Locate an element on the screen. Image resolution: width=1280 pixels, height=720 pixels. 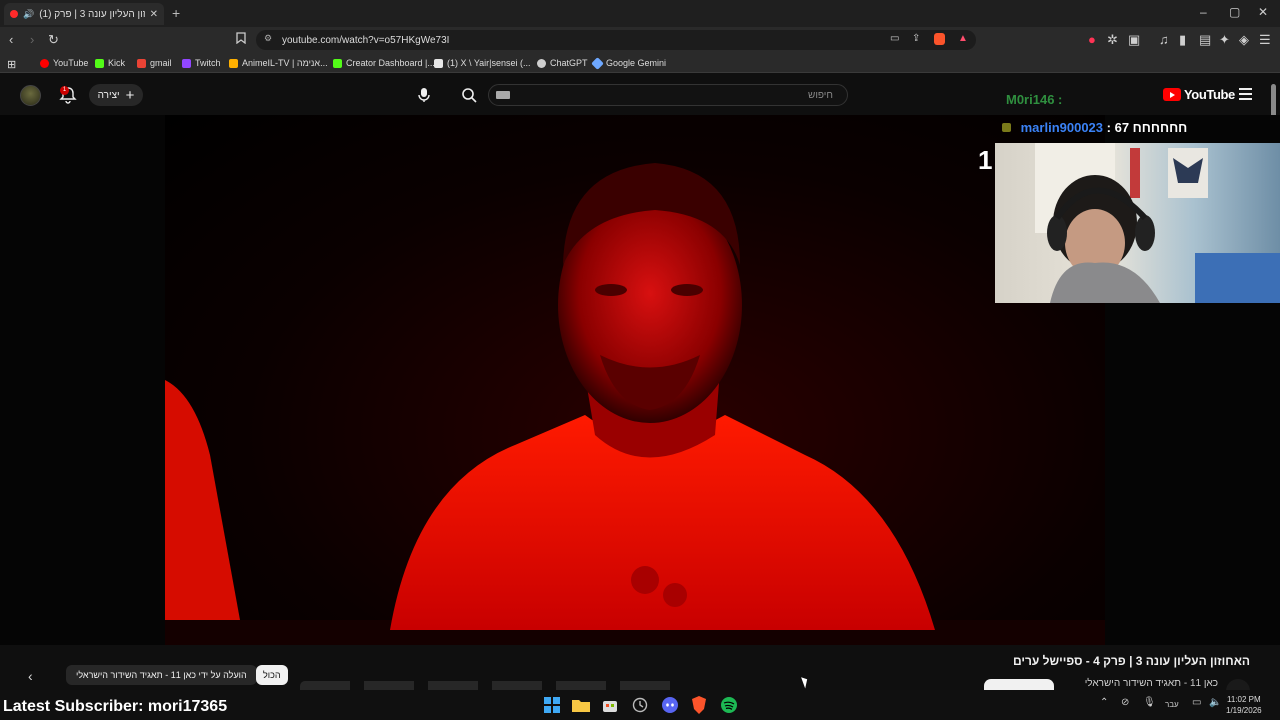
search-input: חיפוש is located at coordinates (668, 95).